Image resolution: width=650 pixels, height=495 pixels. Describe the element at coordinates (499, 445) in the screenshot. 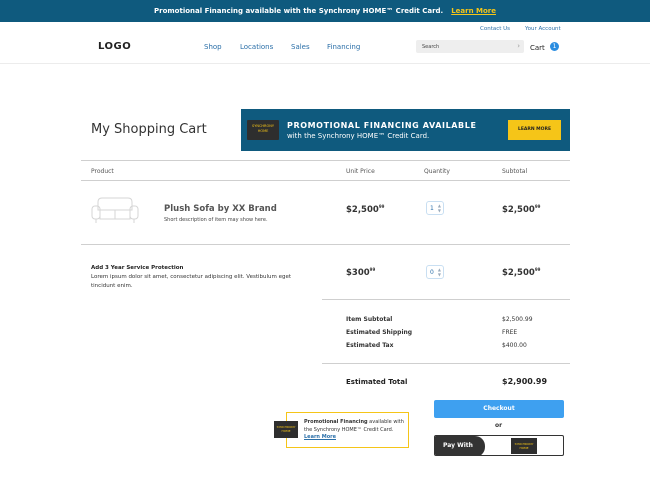

I see `pay-with-synchrony-button: Pay With SYNCHRONY HOME` at that location.